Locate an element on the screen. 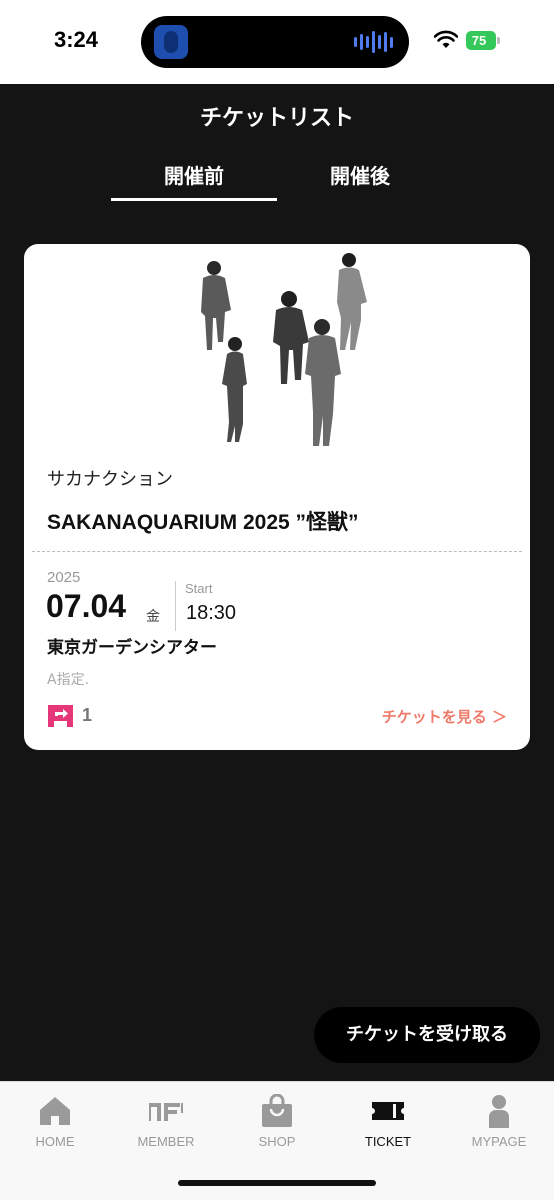 This screenshot has width=554, height=1200. event-title: SAKANAQUARIUM 2025 ”怪獣” is located at coordinates (203, 522).